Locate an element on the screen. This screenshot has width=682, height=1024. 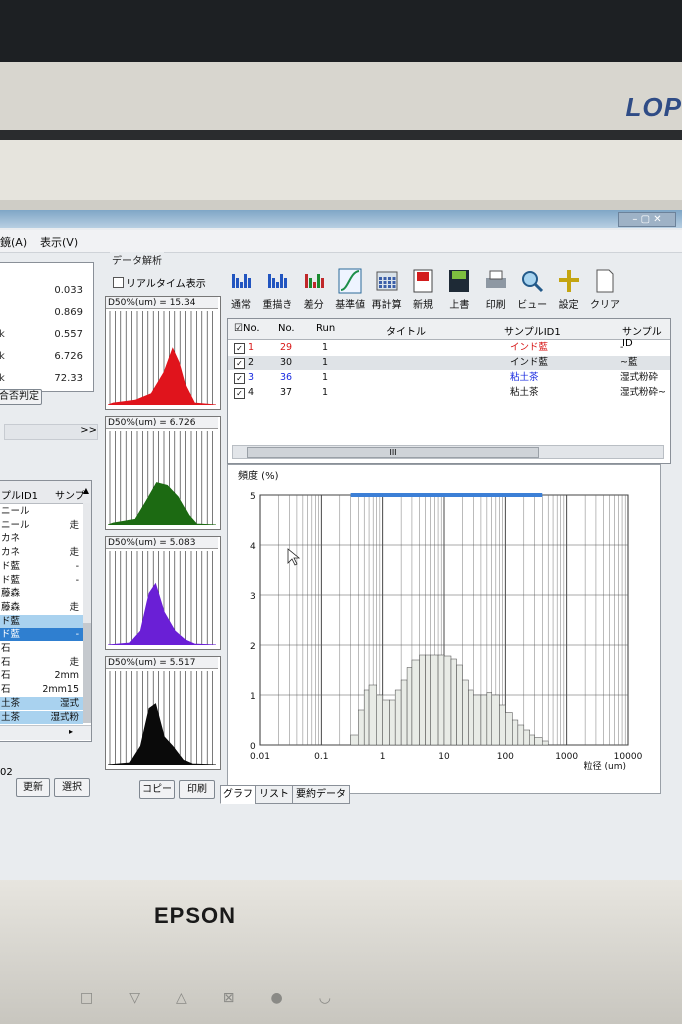
table-row: ✓ 1 29 1 インド藍 - is located at coordinates (449, 348).